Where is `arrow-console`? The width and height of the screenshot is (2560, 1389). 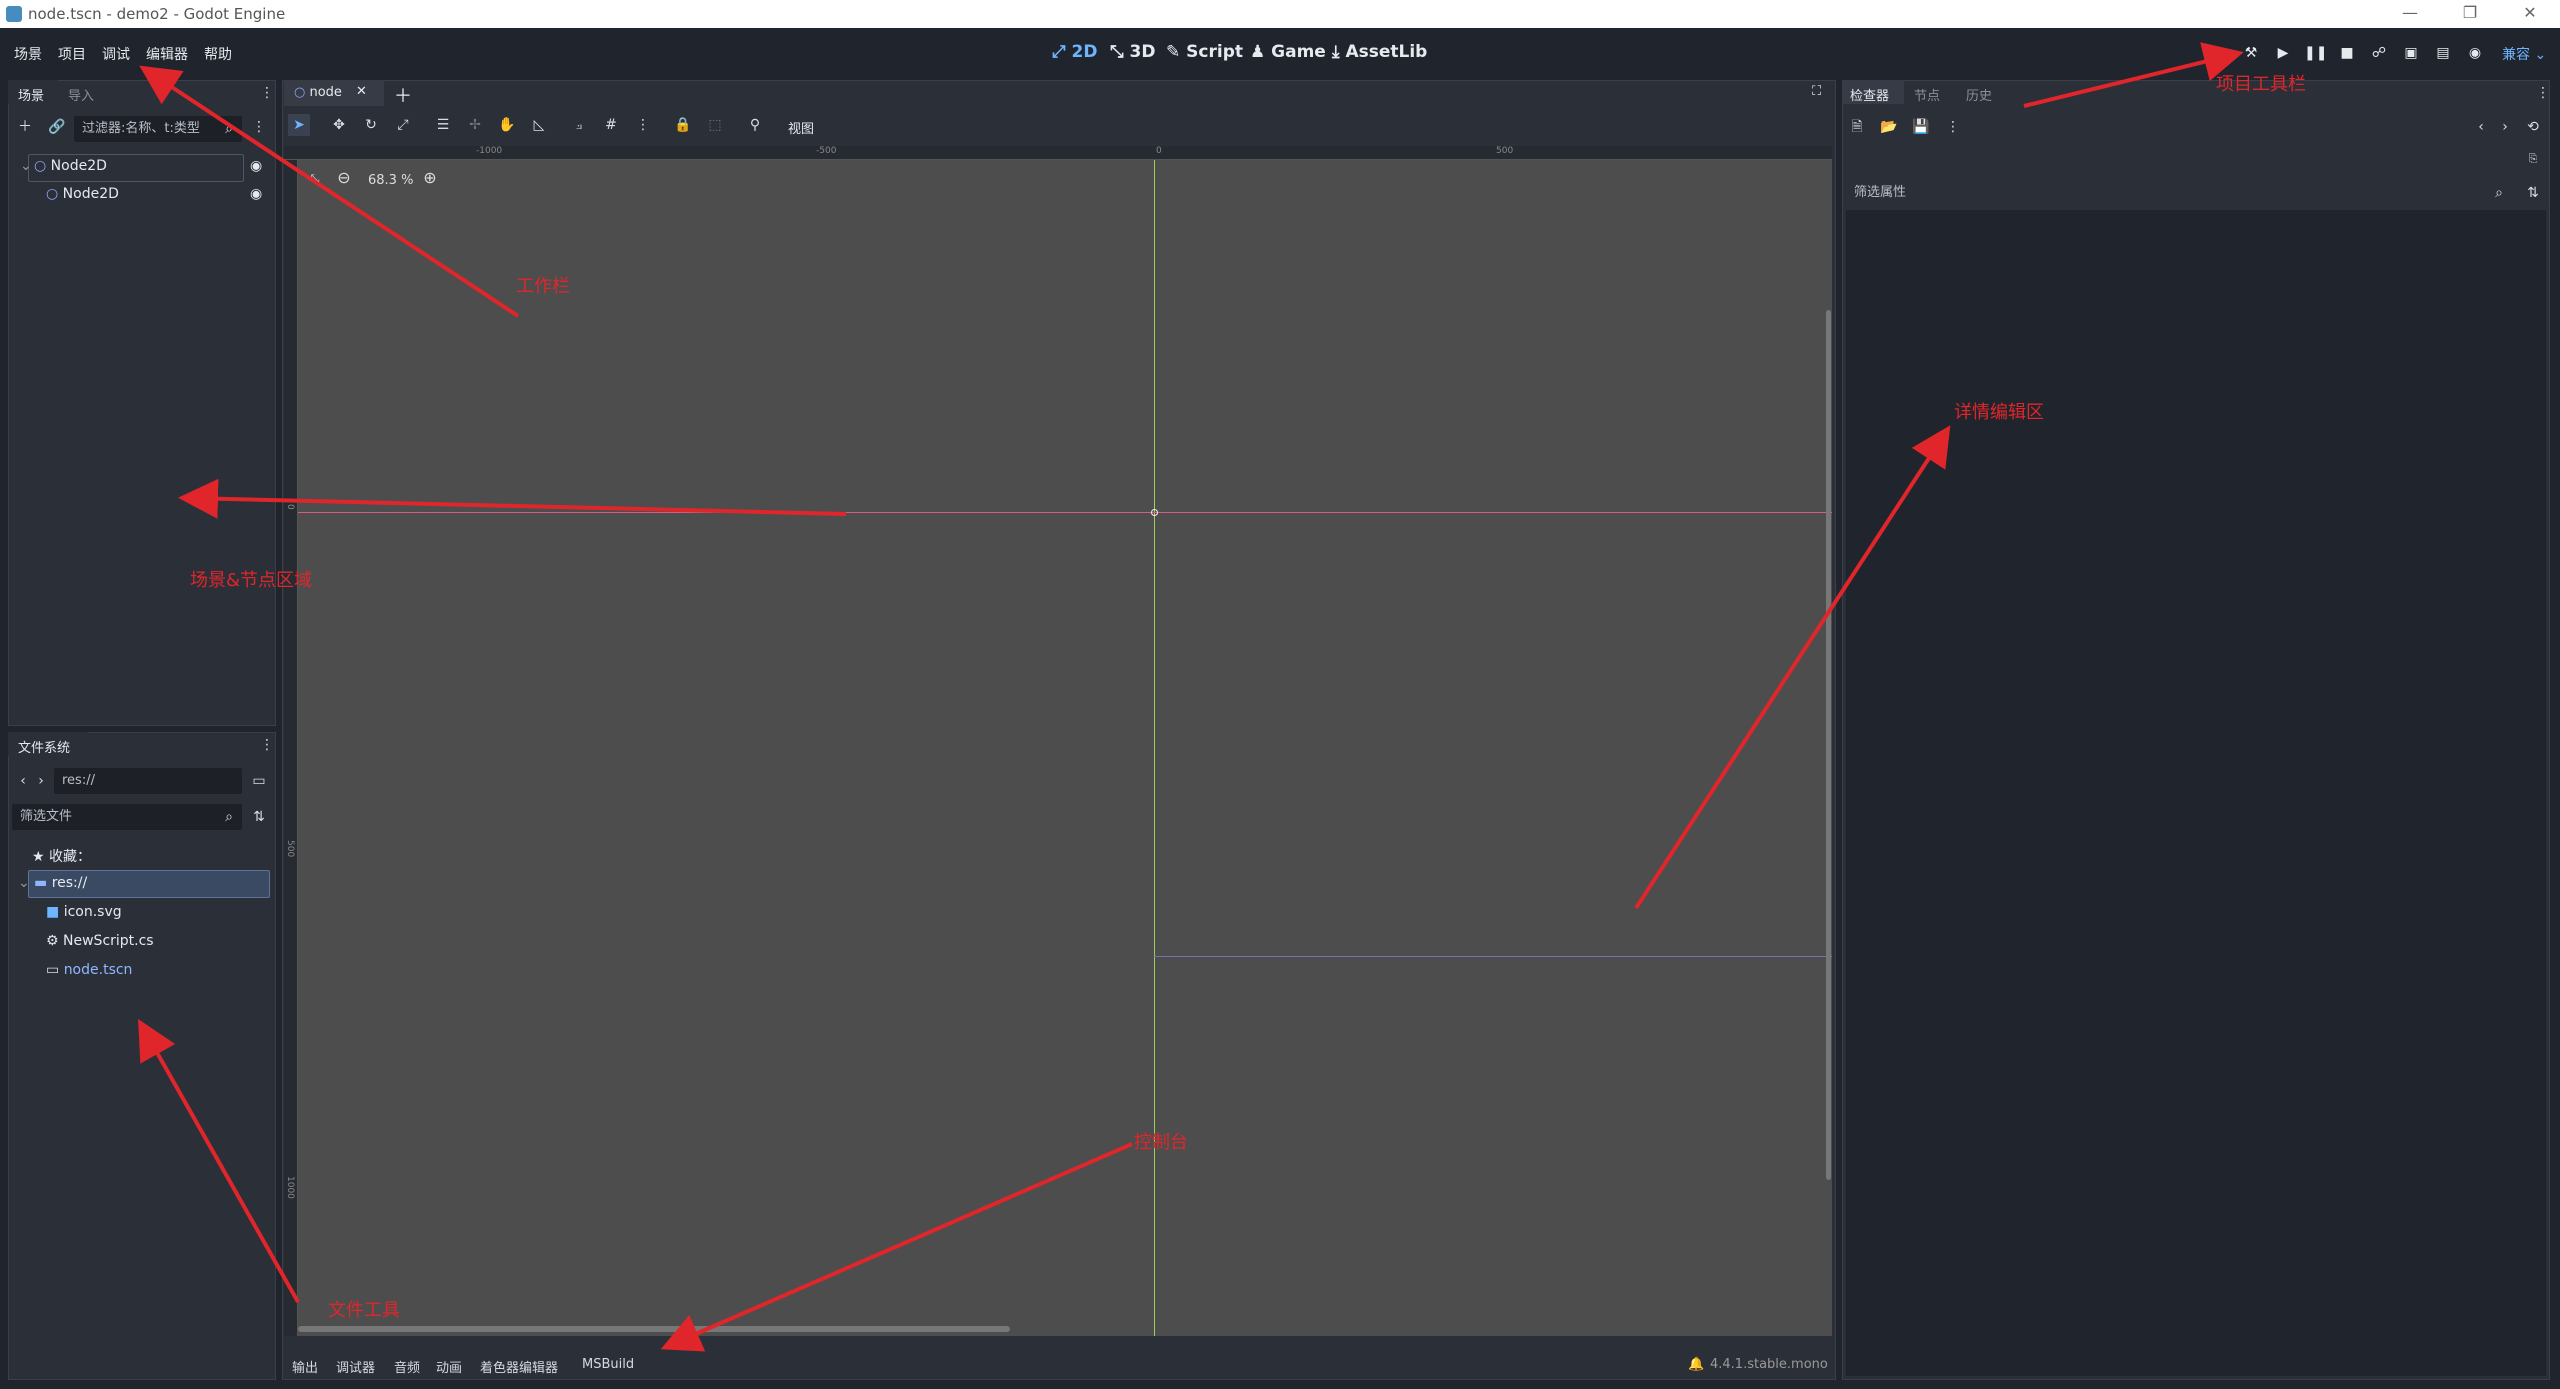 arrow-console is located at coordinates (896, 1247).